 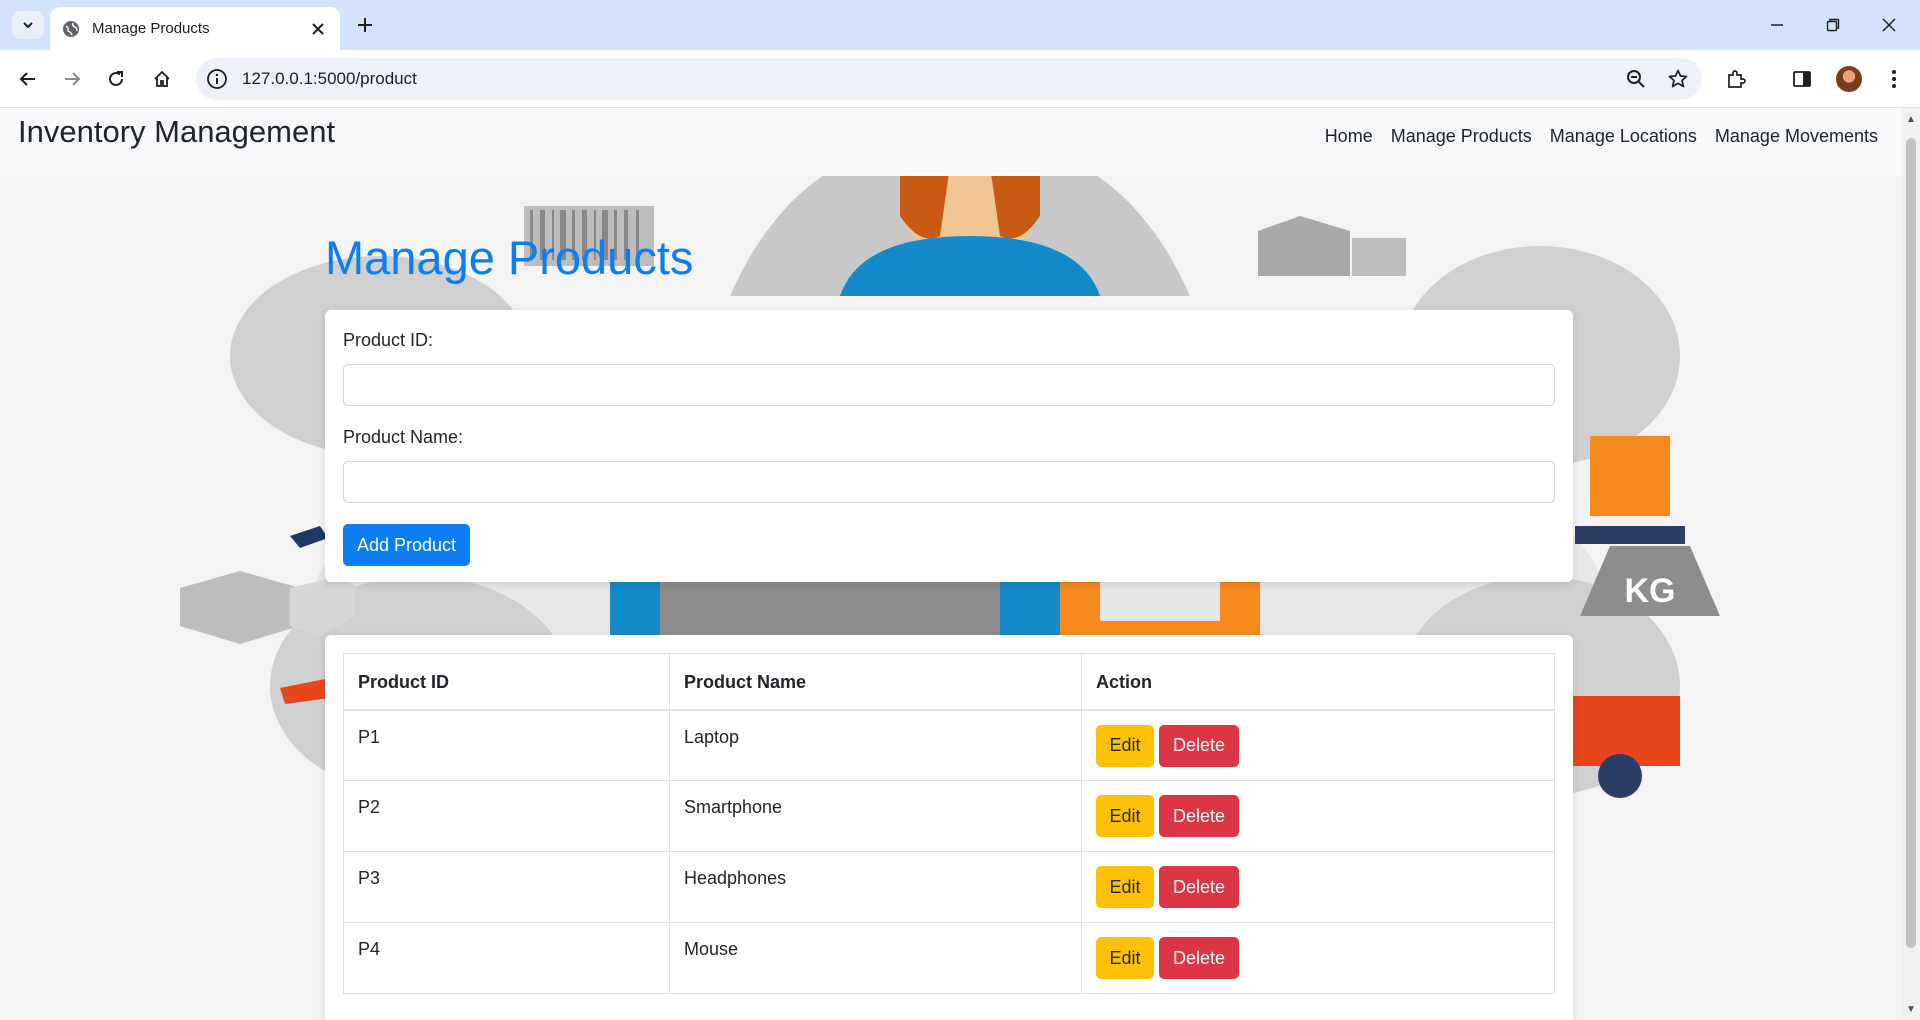 I want to click on nav-link-manage-locations: Manage Locations, so click(x=1623, y=136).